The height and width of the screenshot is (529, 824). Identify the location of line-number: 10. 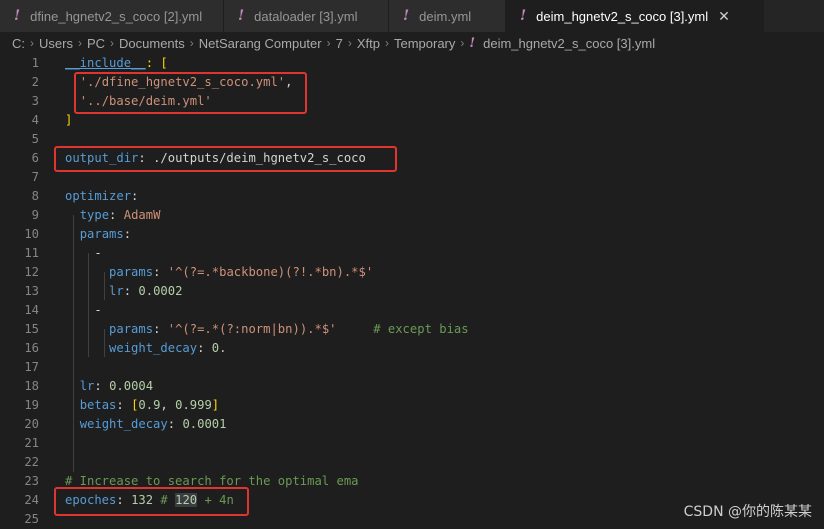
(31, 234).